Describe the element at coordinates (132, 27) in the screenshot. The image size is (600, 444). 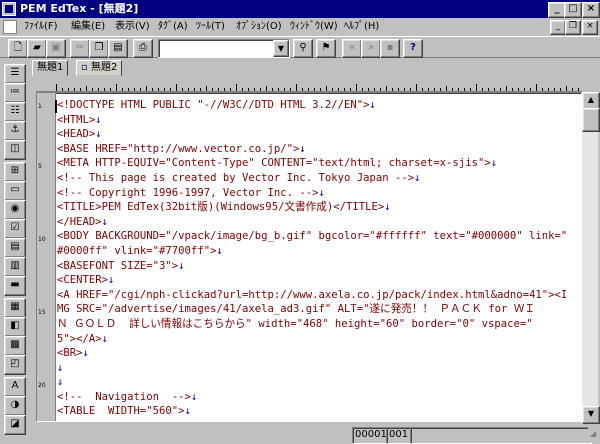
I see `menu-view: 表示(V)` at that location.